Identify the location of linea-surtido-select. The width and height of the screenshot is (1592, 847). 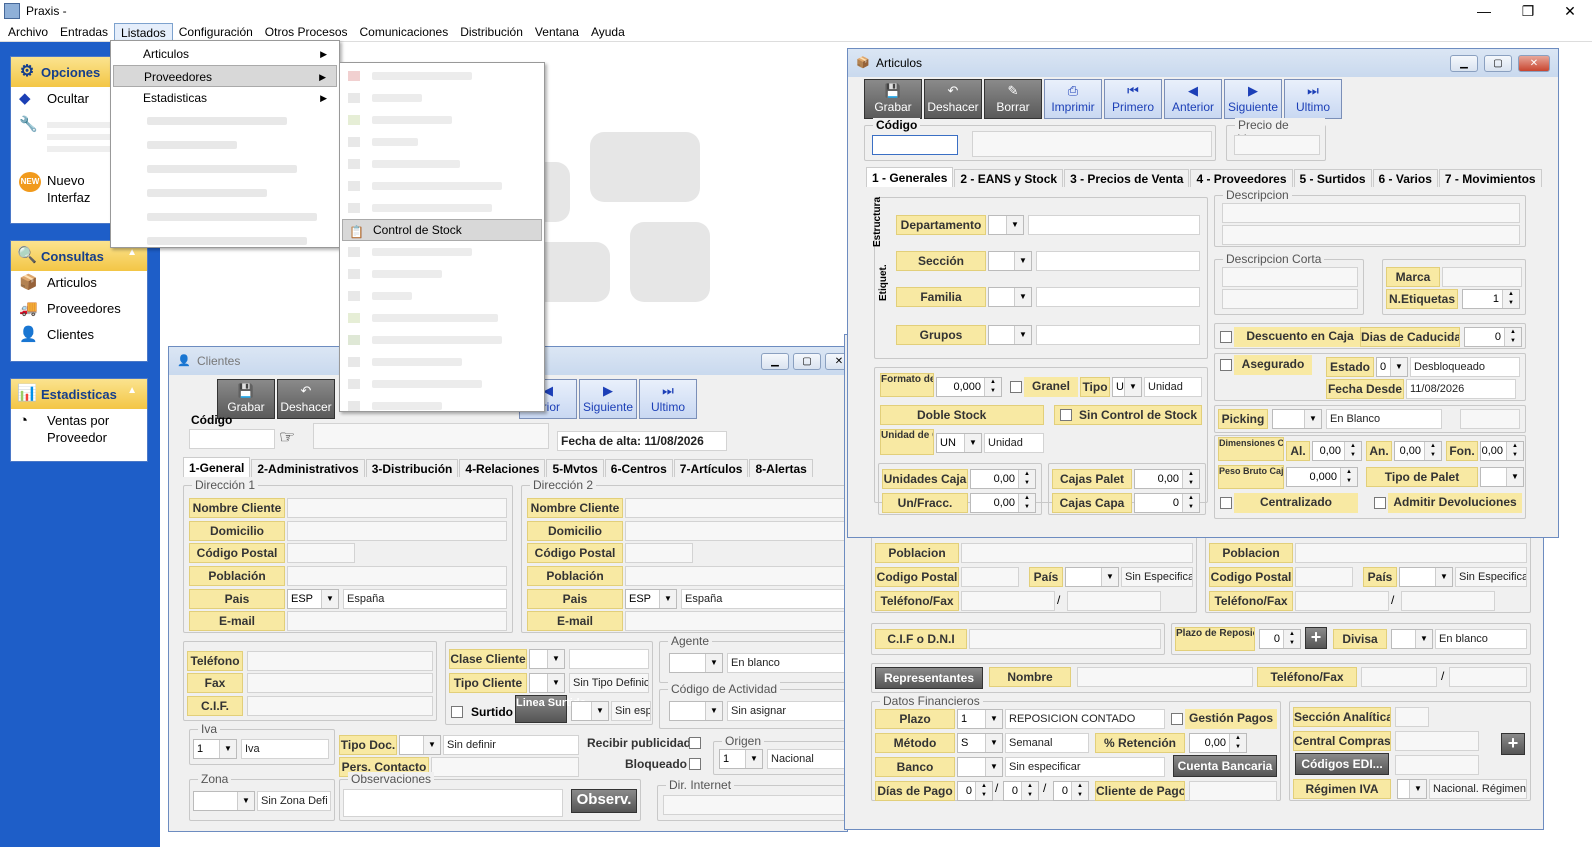
(590, 711).